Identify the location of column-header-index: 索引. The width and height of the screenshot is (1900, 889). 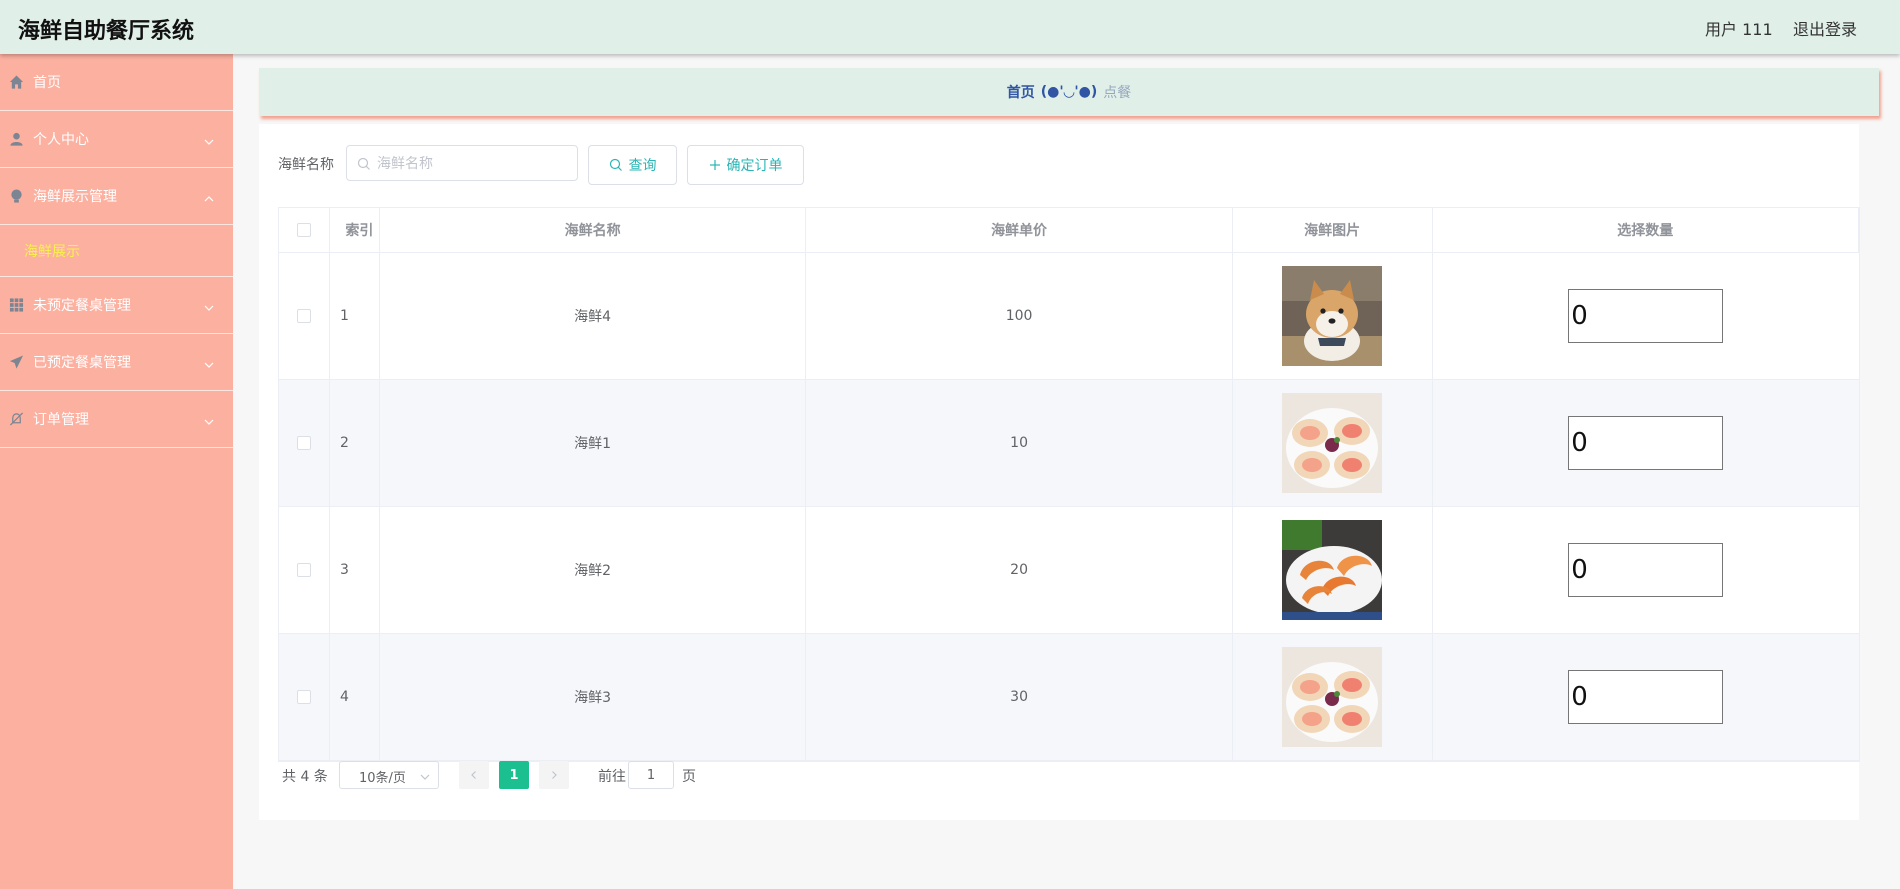
(355, 230).